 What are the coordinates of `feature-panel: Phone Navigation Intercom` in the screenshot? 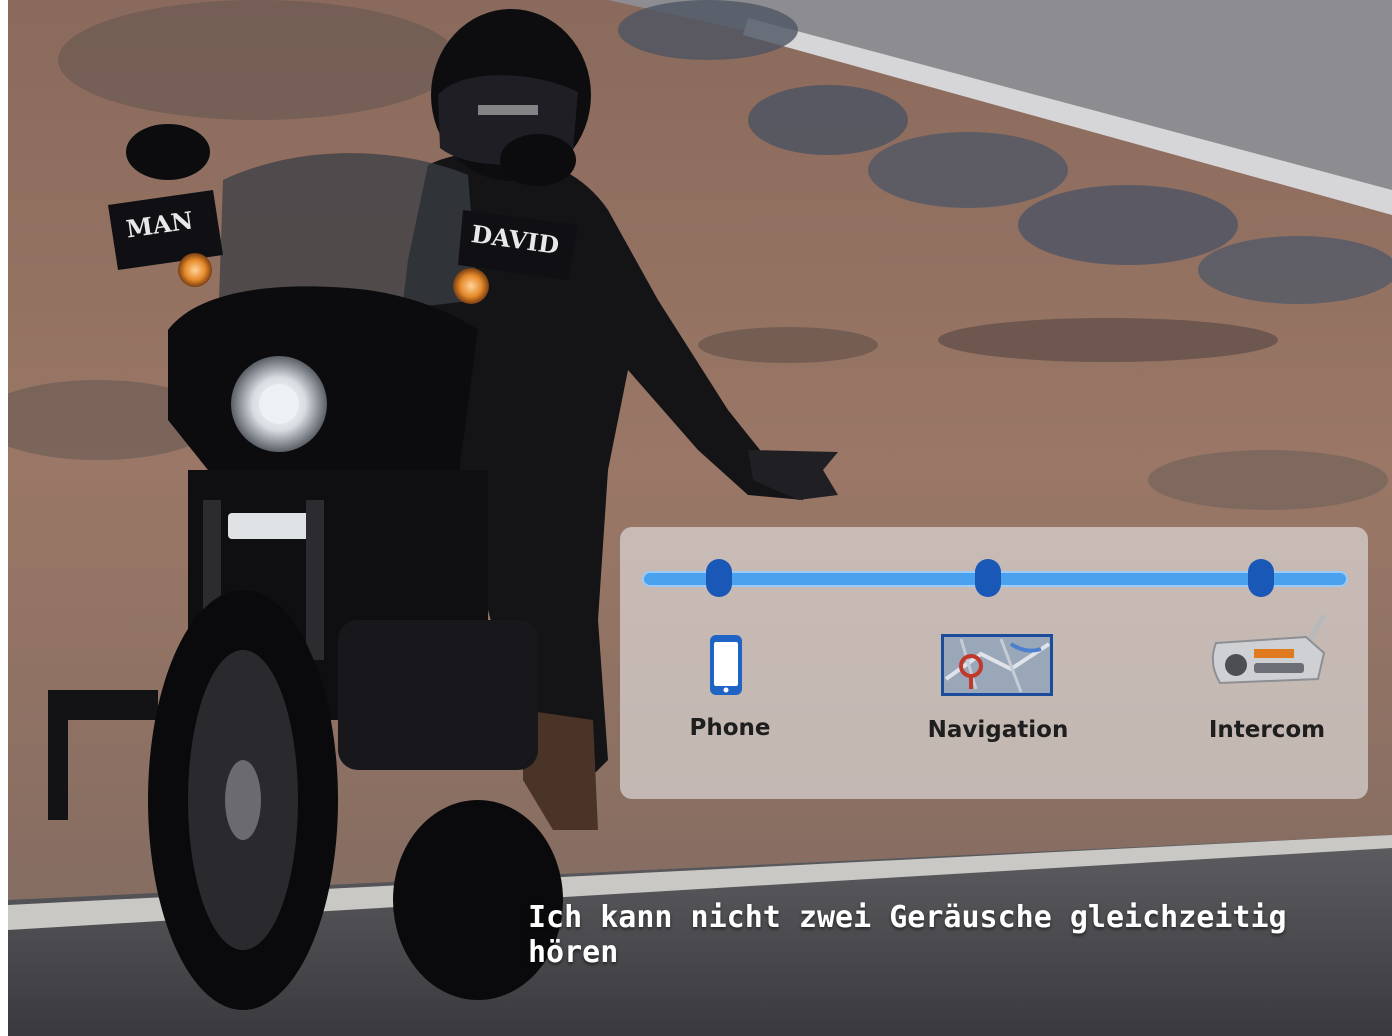 It's located at (994, 663).